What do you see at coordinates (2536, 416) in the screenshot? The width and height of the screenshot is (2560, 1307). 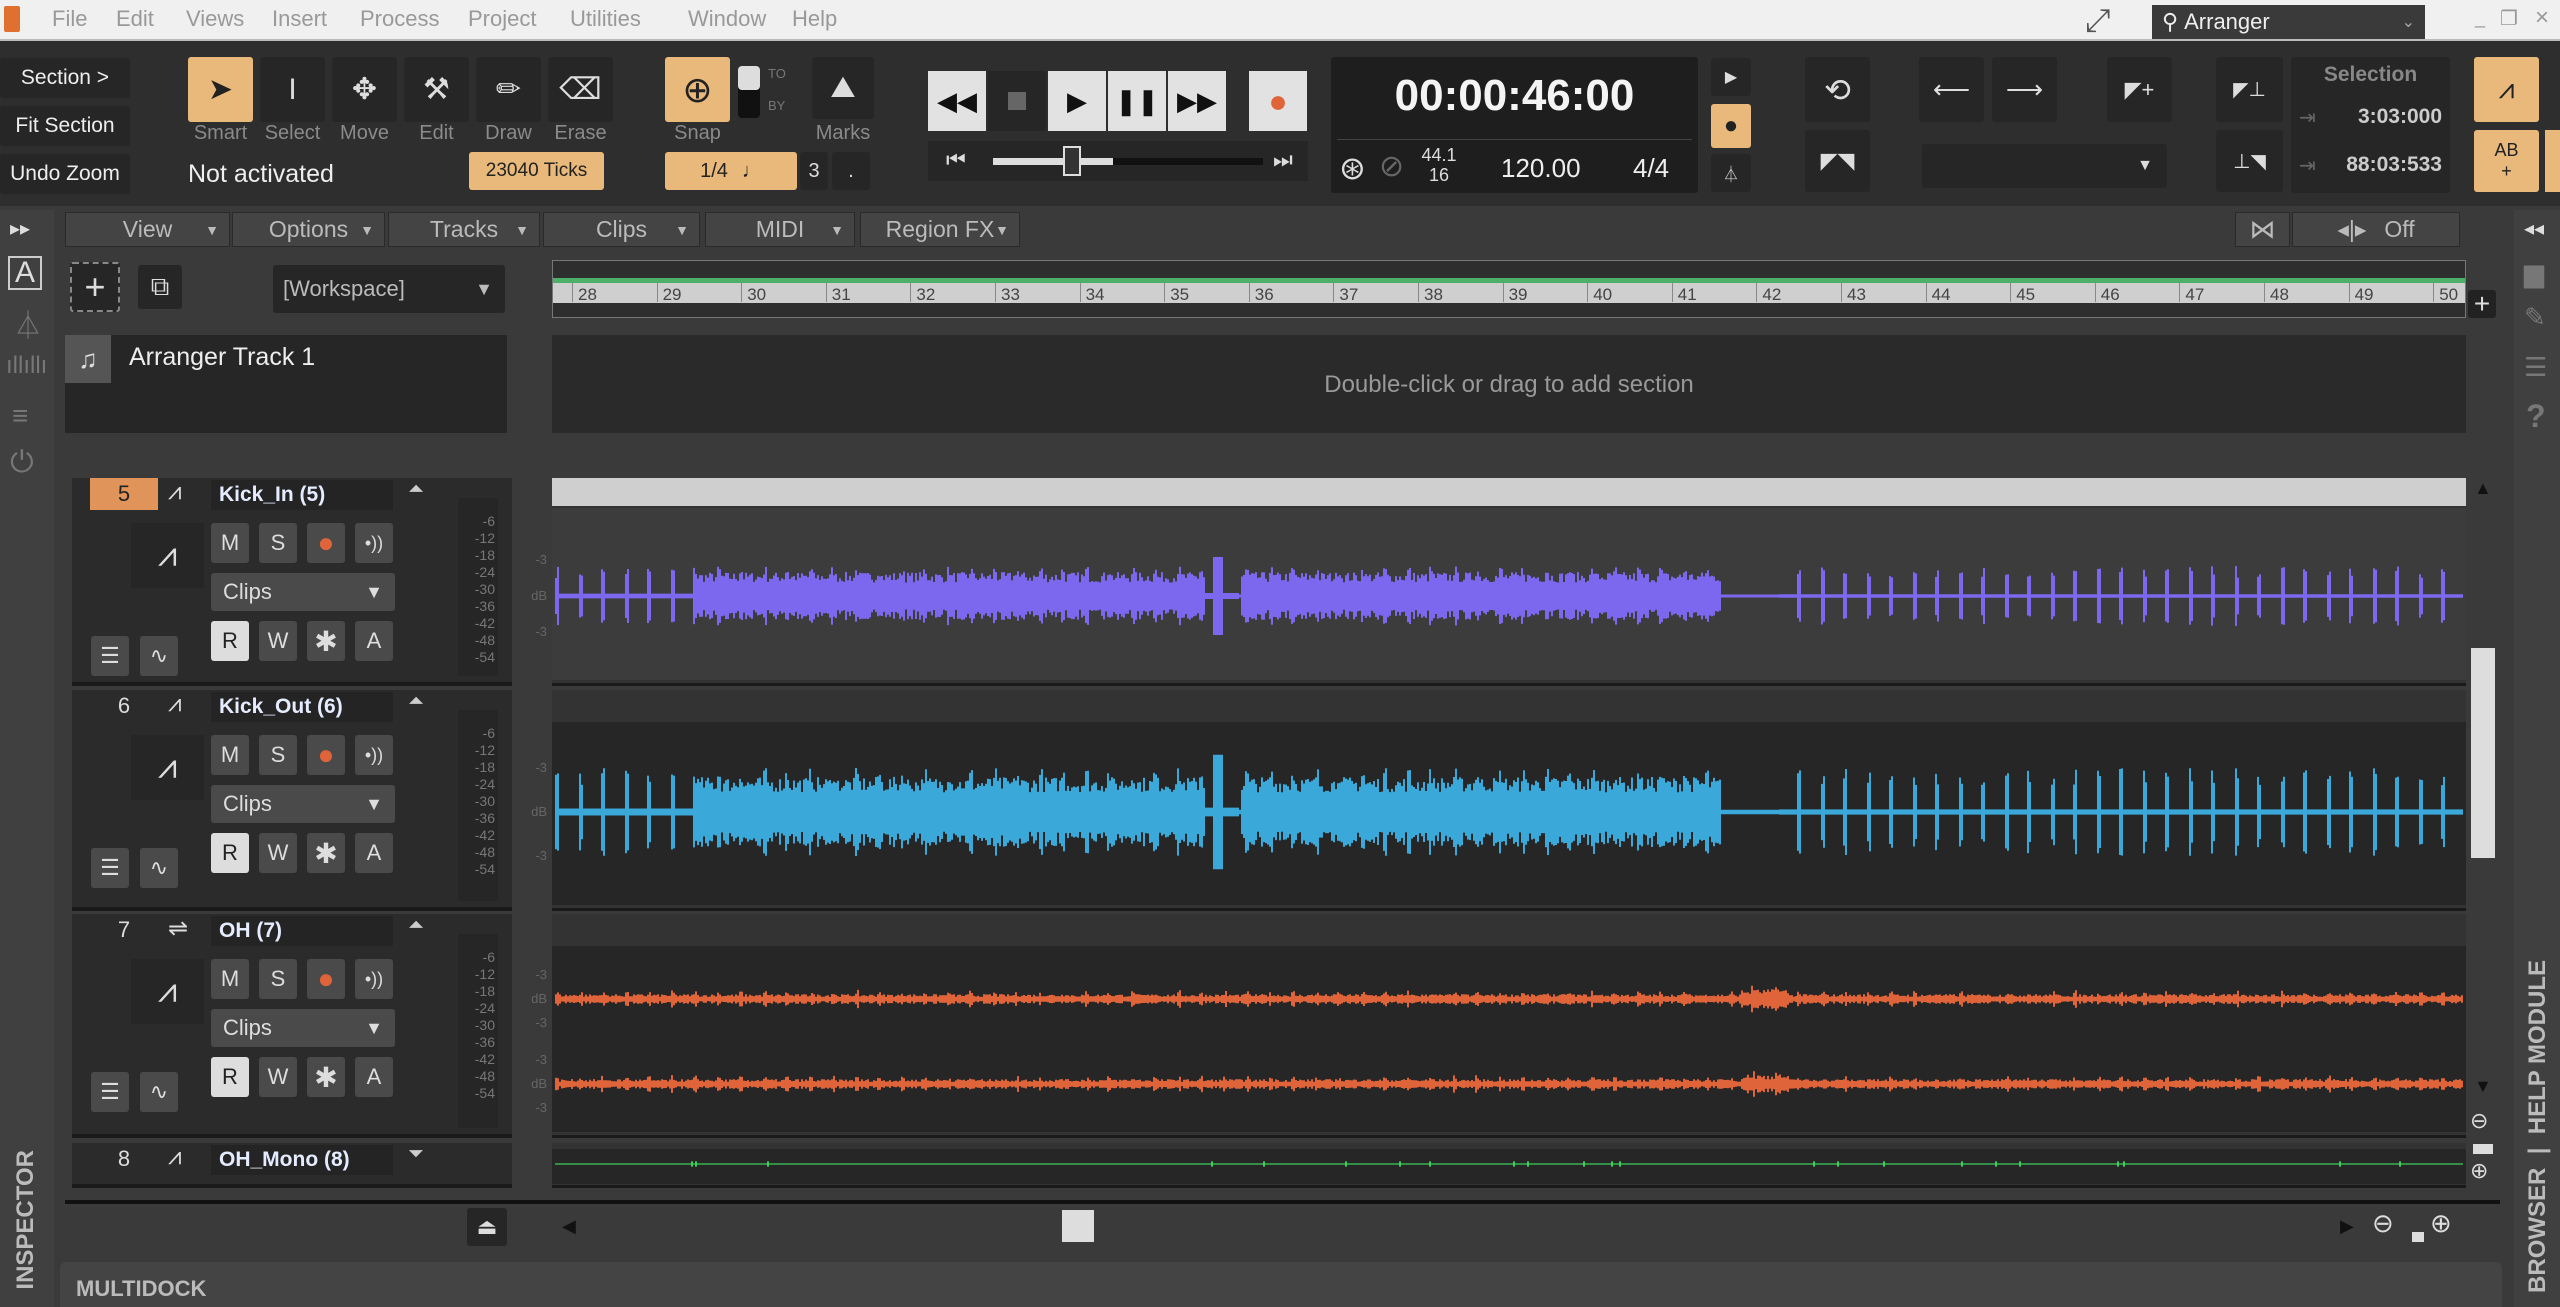 I see `help-icon: ?` at bounding box center [2536, 416].